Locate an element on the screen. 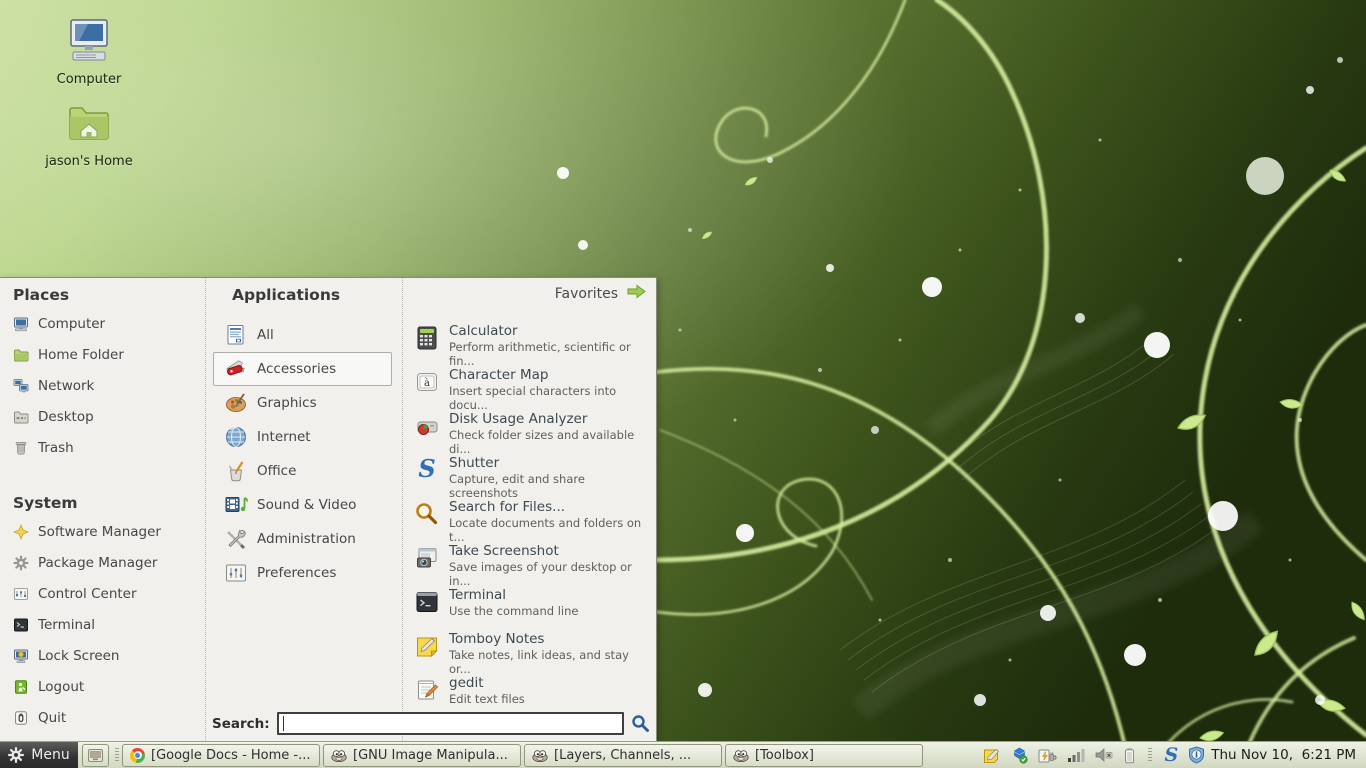 This screenshot has height=768, width=1366. category-all: All is located at coordinates (302, 335).